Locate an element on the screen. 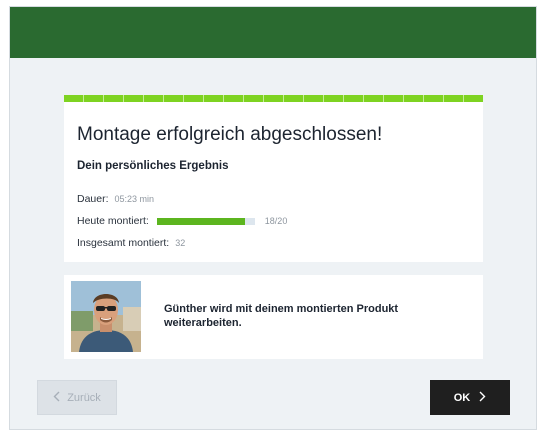 Image resolution: width=546 pixels, height=436 pixels. chevron-right-icon is located at coordinates (482, 397).